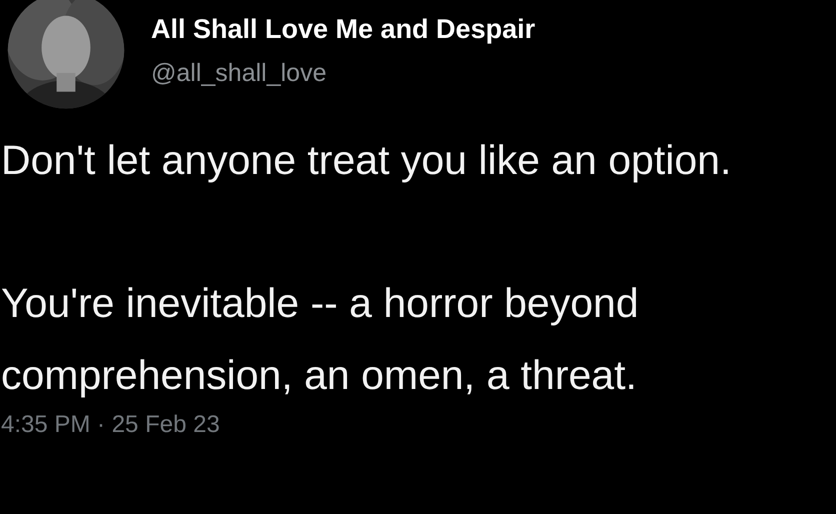 This screenshot has width=836, height=514. What do you see at coordinates (366, 160) in the screenshot?
I see `tweet-text: Don't let anyone treat you like an option.` at bounding box center [366, 160].